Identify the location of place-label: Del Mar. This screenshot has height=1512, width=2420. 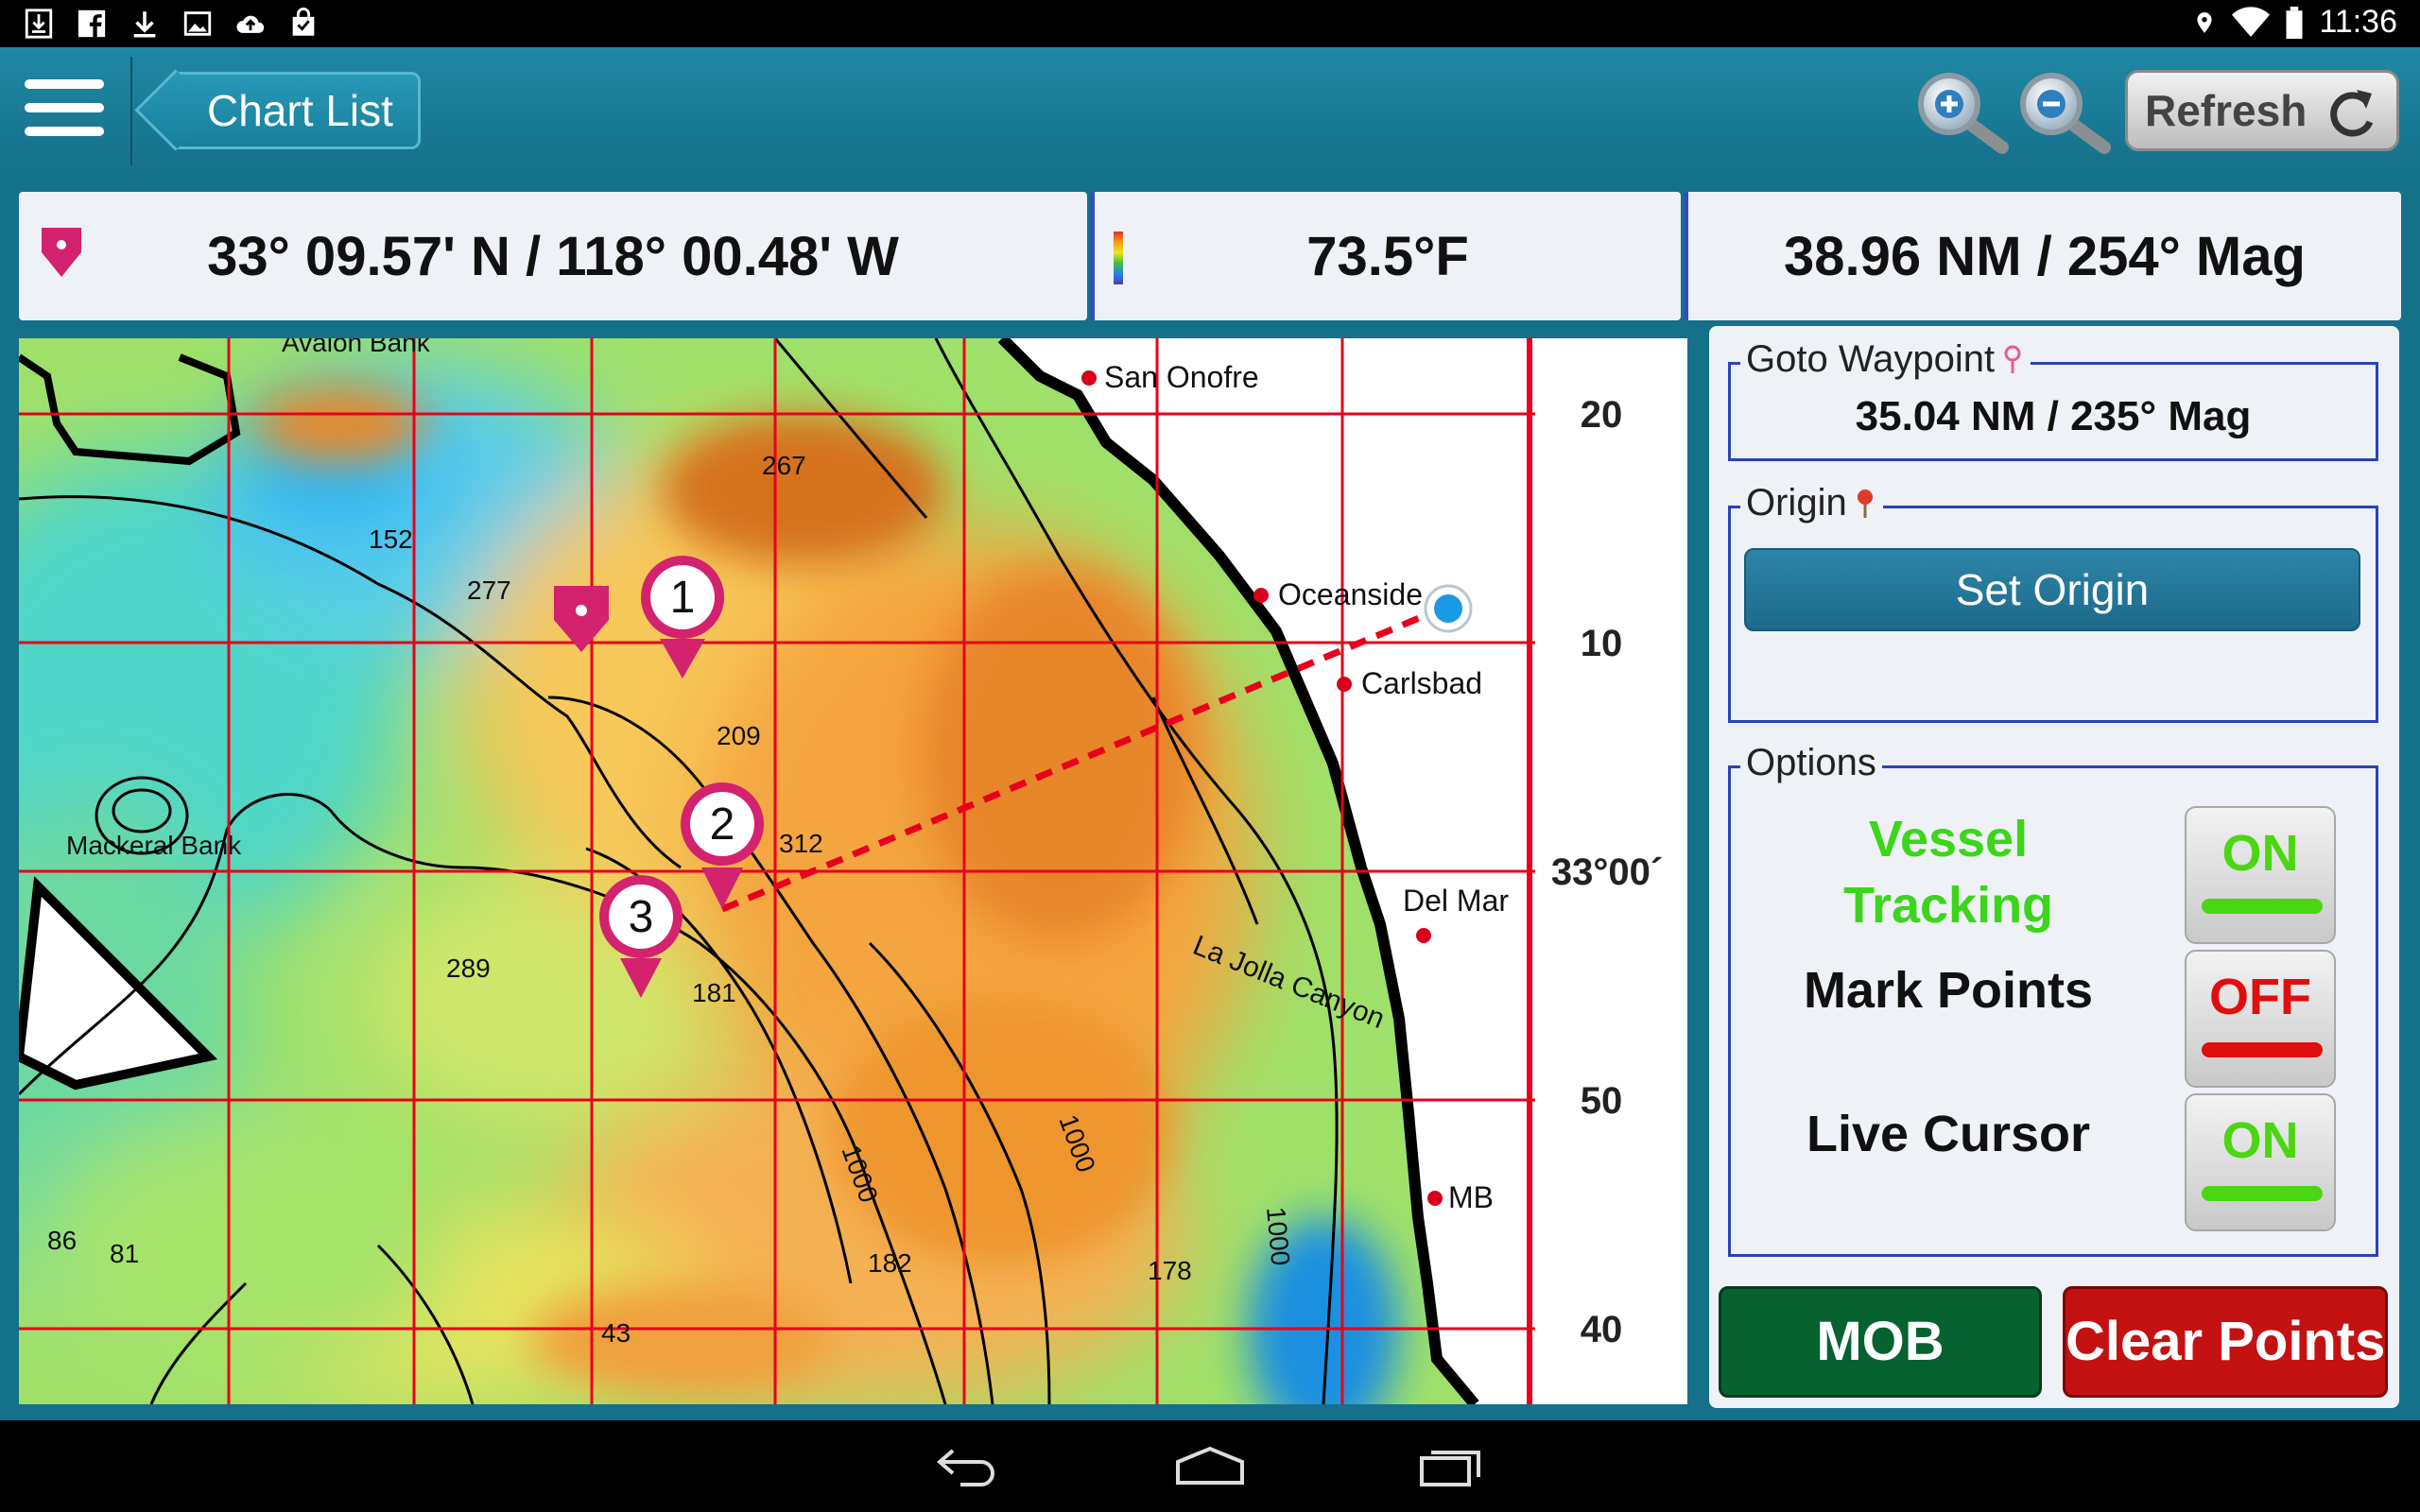
(1456, 901).